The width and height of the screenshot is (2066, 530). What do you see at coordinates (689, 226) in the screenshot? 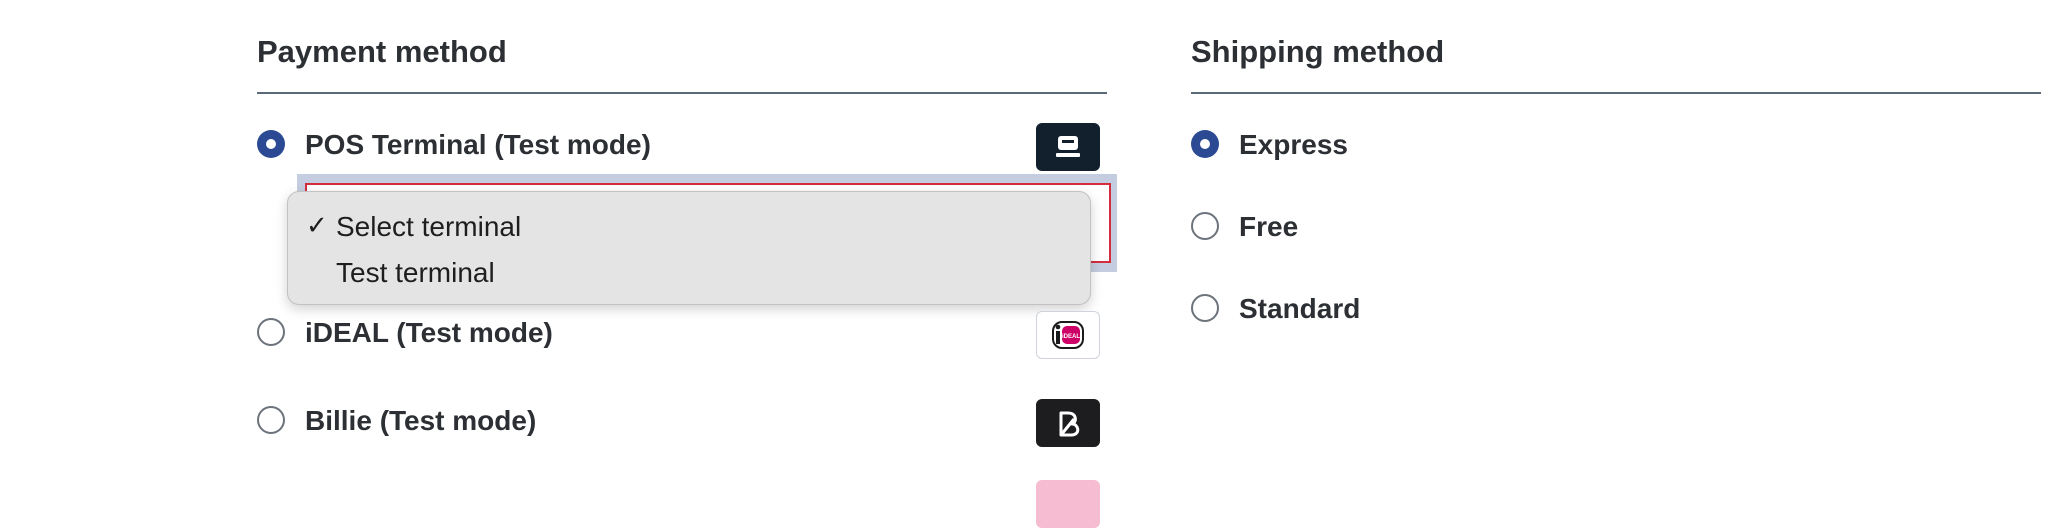
I see `dropdown-option-select-terminal: ✓ Select terminal` at bounding box center [689, 226].